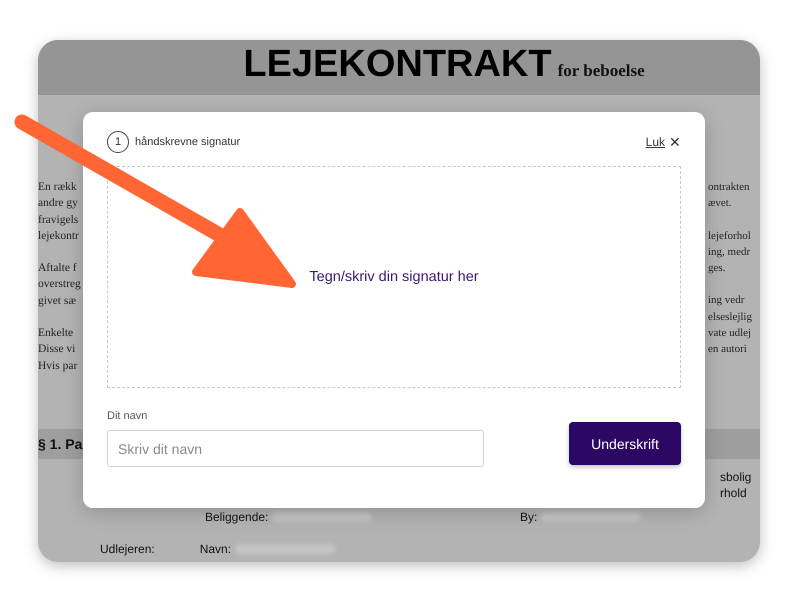  Describe the element at coordinates (216, 549) in the screenshot. I see `field-label: Navn:` at that location.